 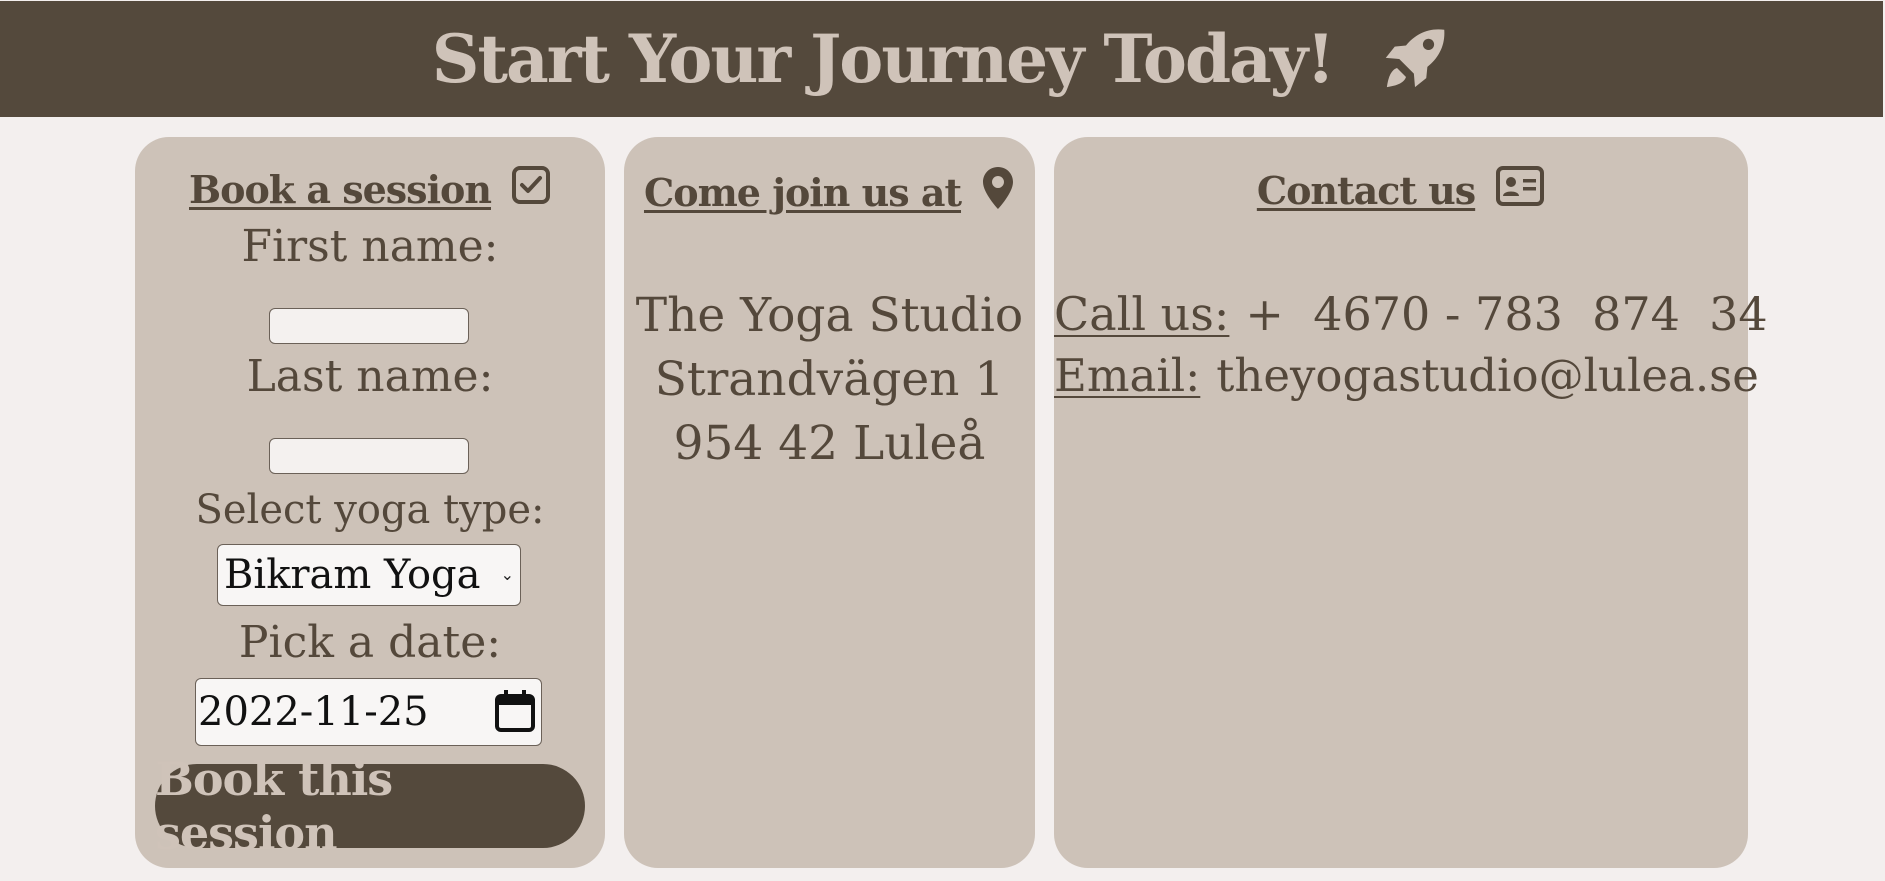 What do you see at coordinates (370, 642) in the screenshot?
I see `date-label: Pick a date:` at bounding box center [370, 642].